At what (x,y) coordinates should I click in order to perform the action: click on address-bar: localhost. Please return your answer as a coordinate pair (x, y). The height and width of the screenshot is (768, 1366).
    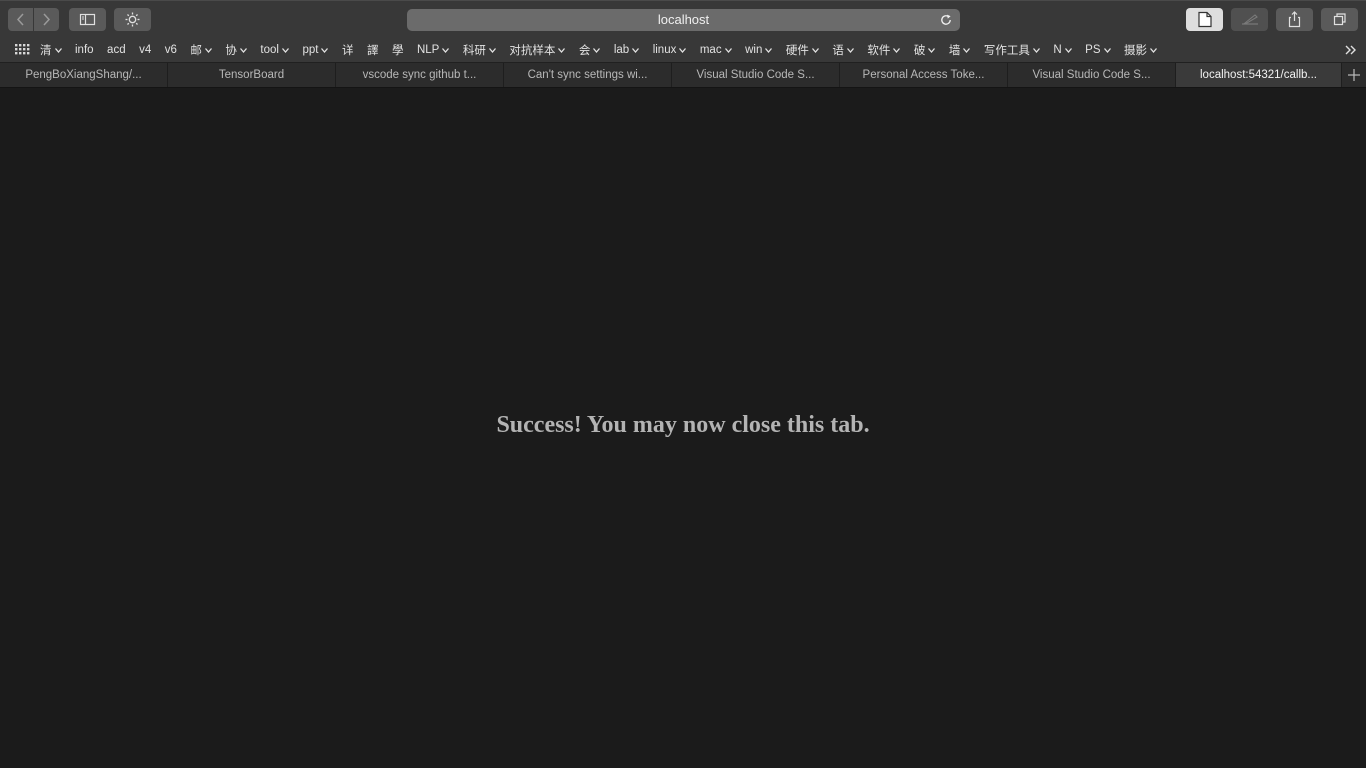
    Looking at the image, I should click on (683, 20).